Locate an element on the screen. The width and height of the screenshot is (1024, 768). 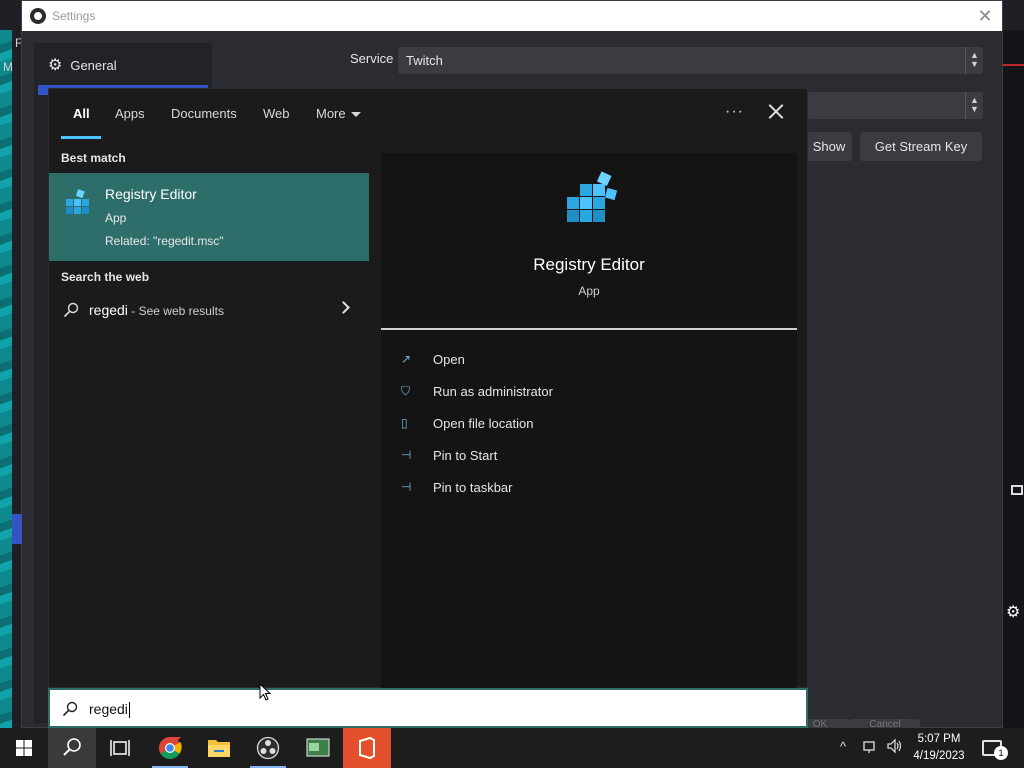
active-tab-indicator is located at coordinates (81, 137).